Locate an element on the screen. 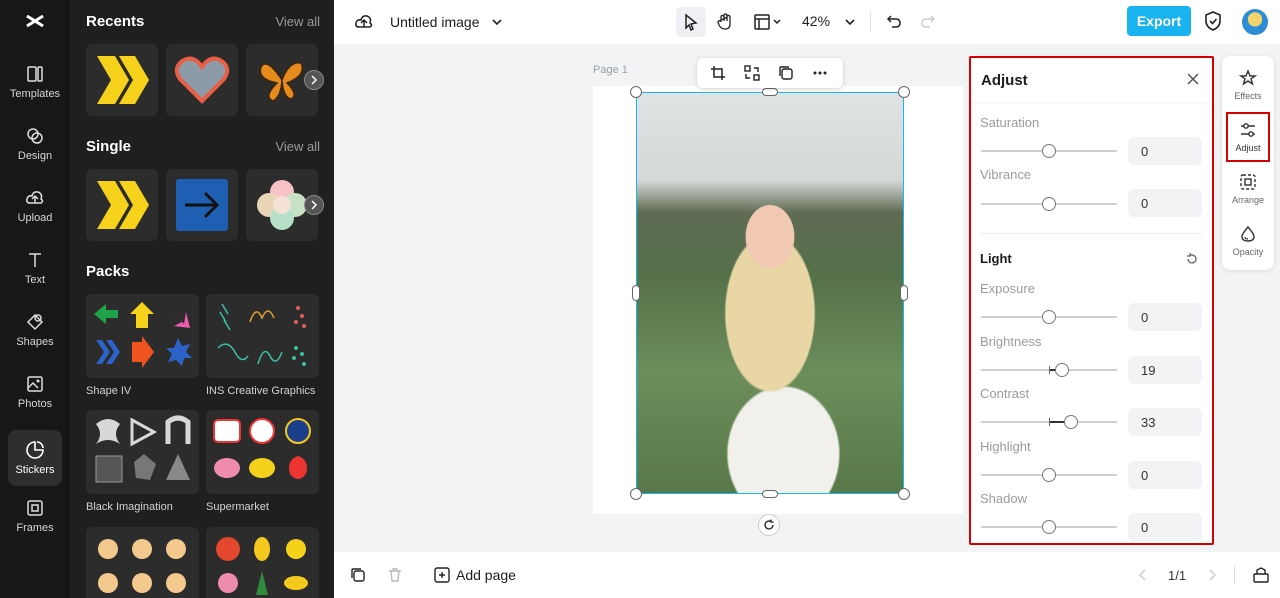 This screenshot has height=598, width=1280. single-view-all-link: View all is located at coordinates (297, 146).